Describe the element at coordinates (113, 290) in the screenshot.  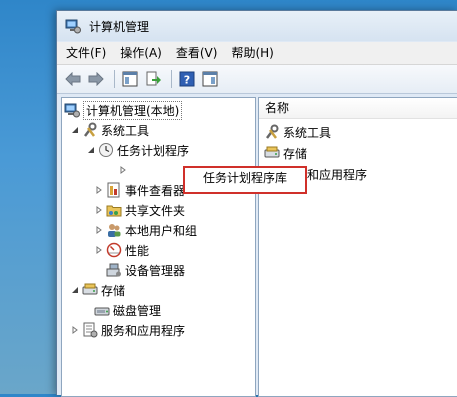
I see `tree-item-label: 存储` at that location.